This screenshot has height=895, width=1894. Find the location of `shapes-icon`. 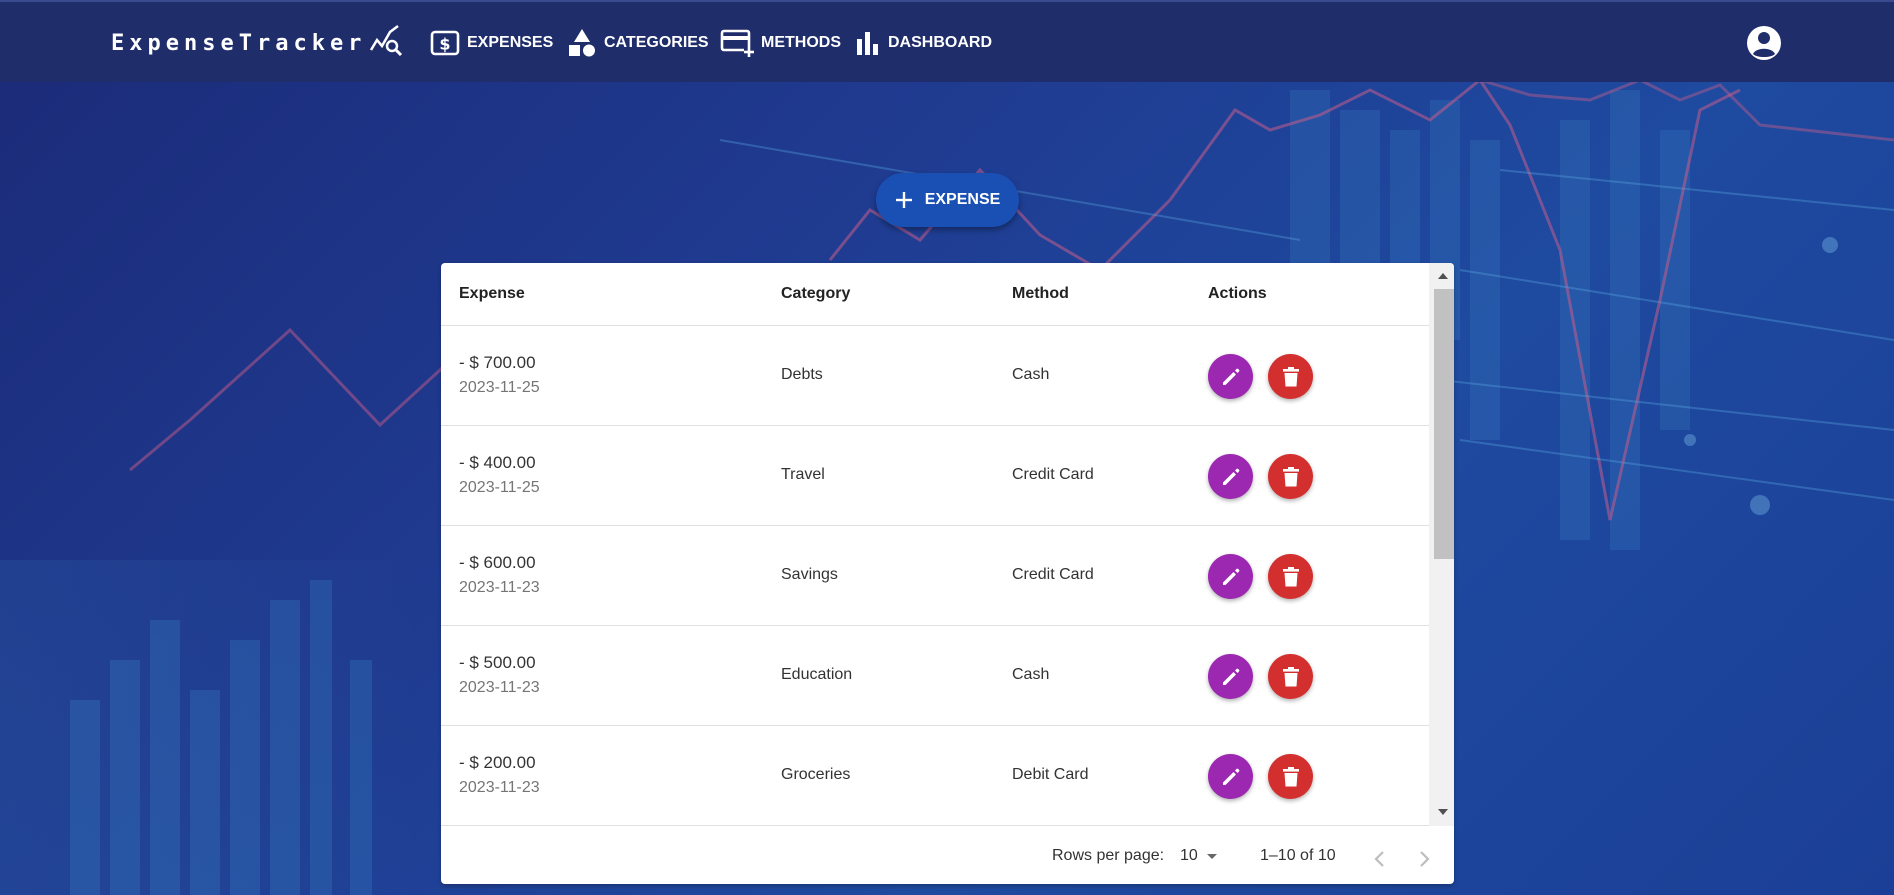

shapes-icon is located at coordinates (582, 43).